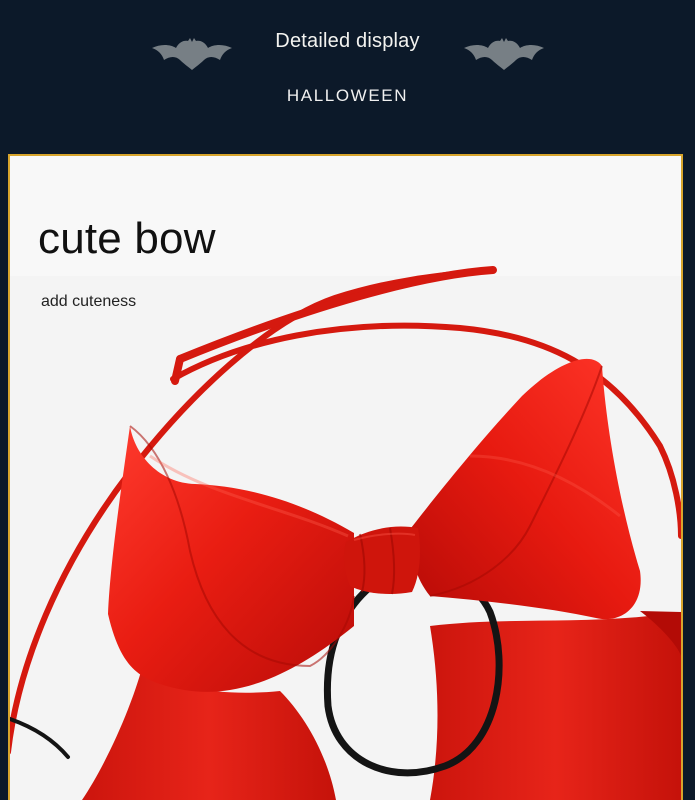 This screenshot has height=800, width=695. What do you see at coordinates (127, 238) in the screenshot?
I see `feature-headline: cute bow` at bounding box center [127, 238].